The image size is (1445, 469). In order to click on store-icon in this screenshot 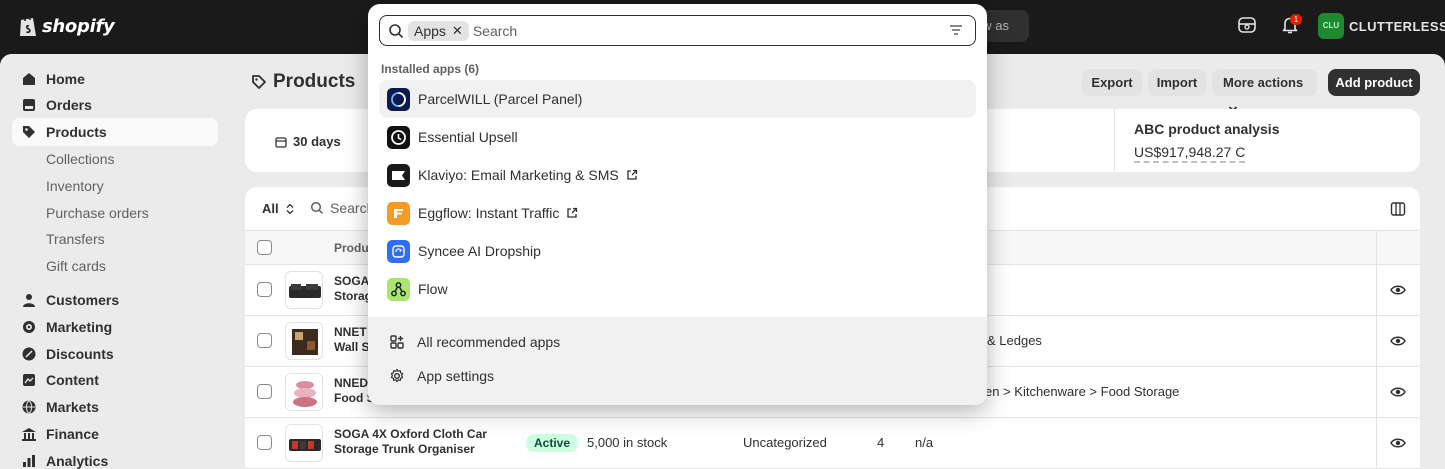, I will do `click(1247, 25)`.